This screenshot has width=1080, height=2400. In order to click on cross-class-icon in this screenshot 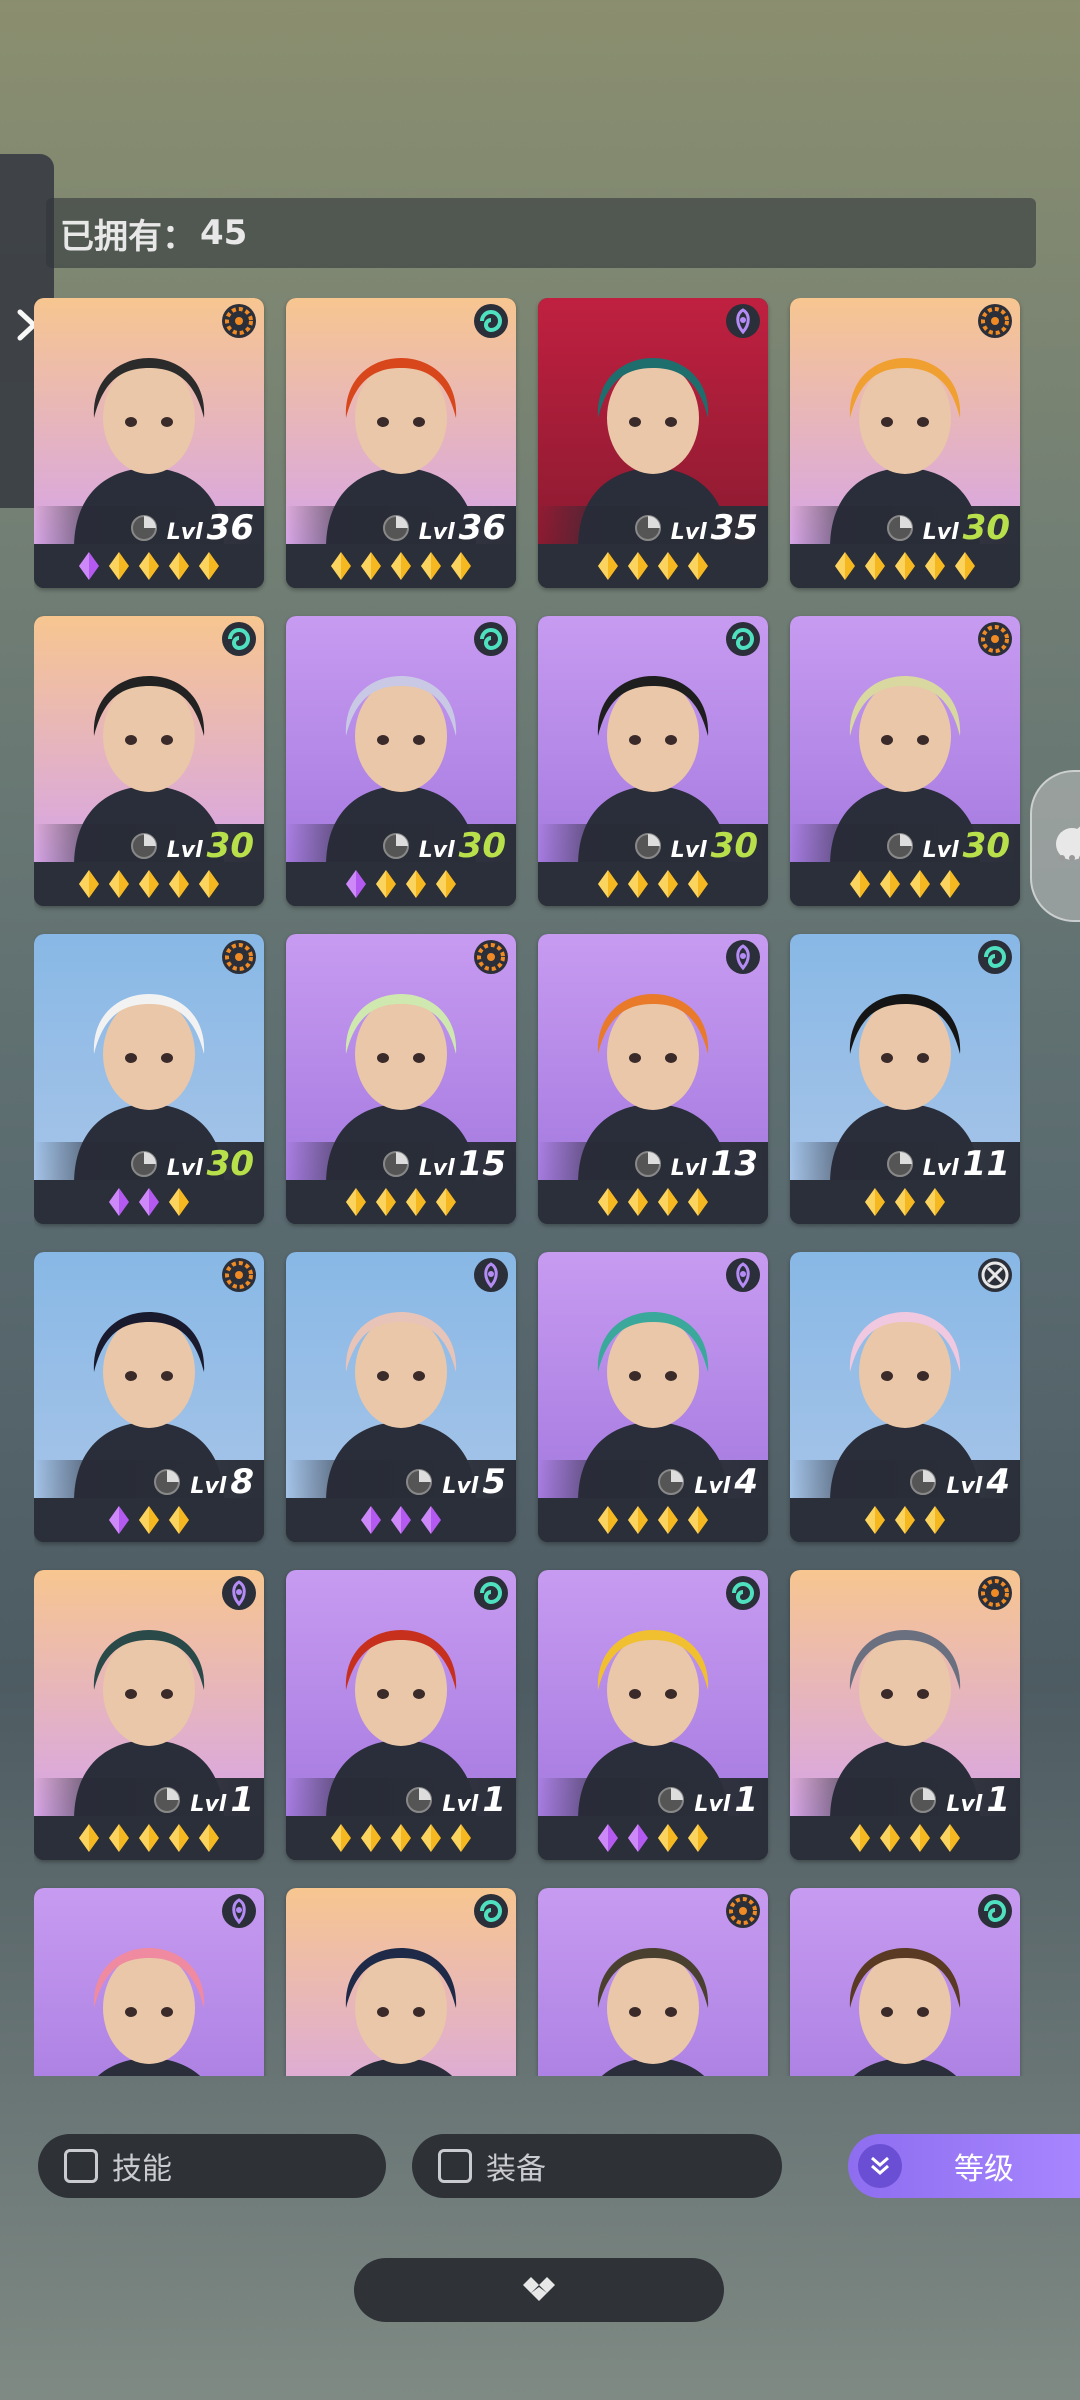, I will do `click(995, 1275)`.